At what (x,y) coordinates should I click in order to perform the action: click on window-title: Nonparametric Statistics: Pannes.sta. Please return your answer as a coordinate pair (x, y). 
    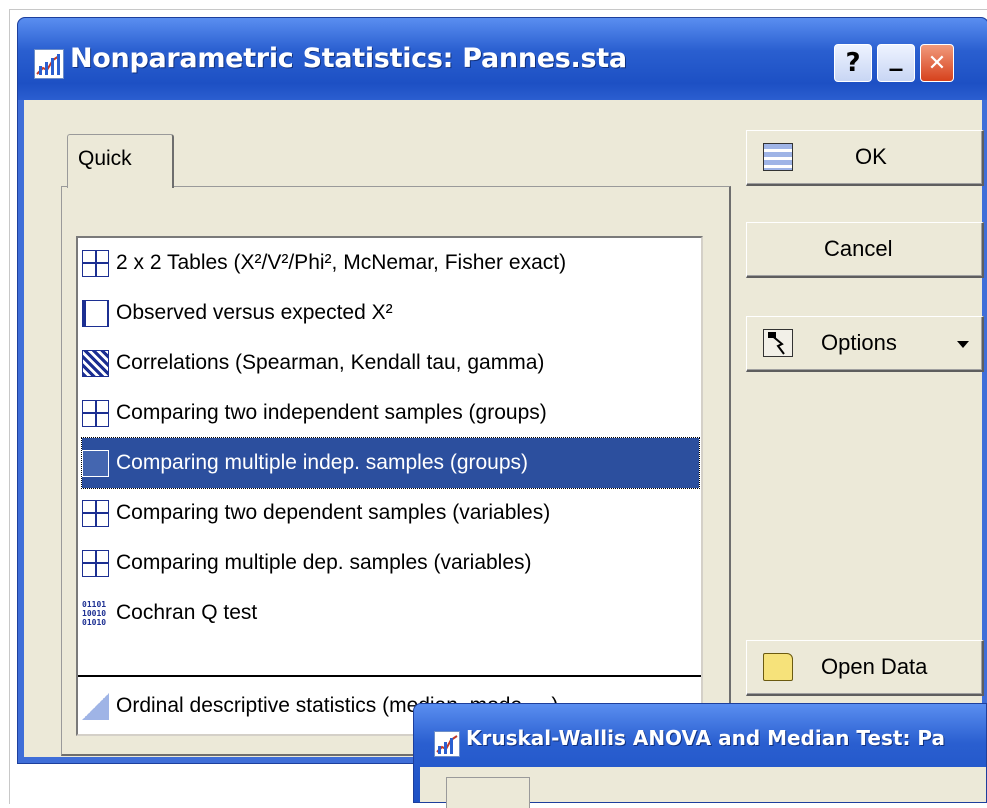
    Looking at the image, I should click on (348, 58).